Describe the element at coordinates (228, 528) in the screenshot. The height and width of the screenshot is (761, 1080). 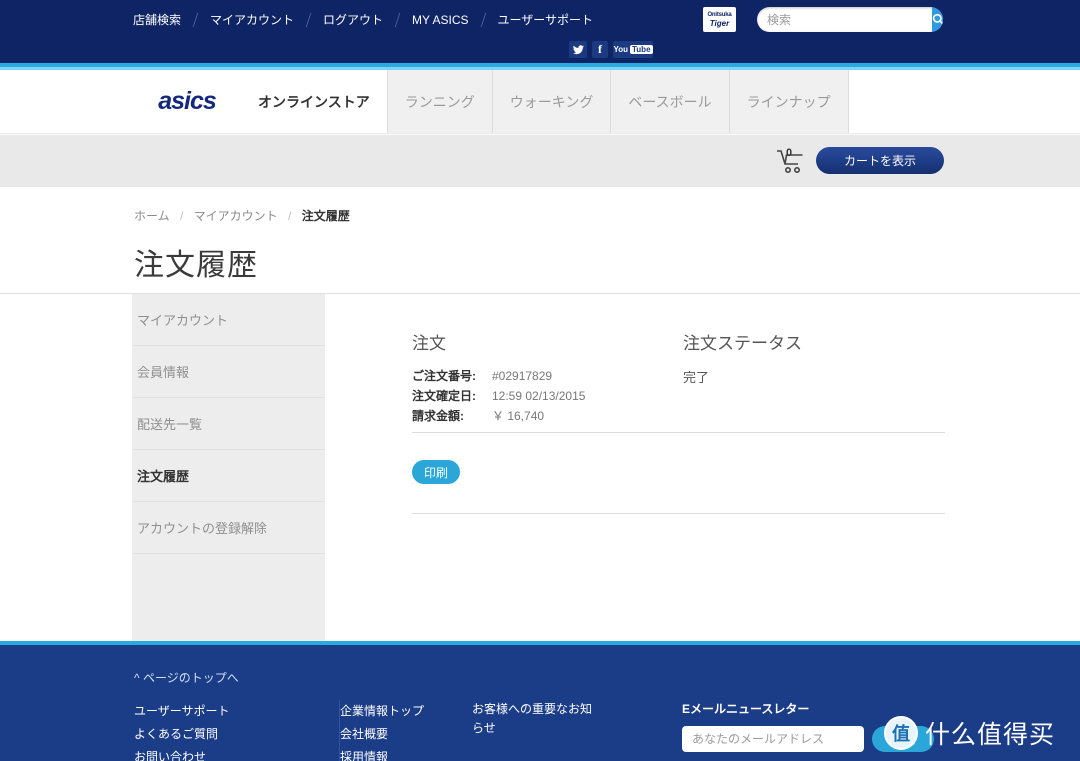
I see `sidebar-item-cancel-account: アカウントの登録解除` at that location.